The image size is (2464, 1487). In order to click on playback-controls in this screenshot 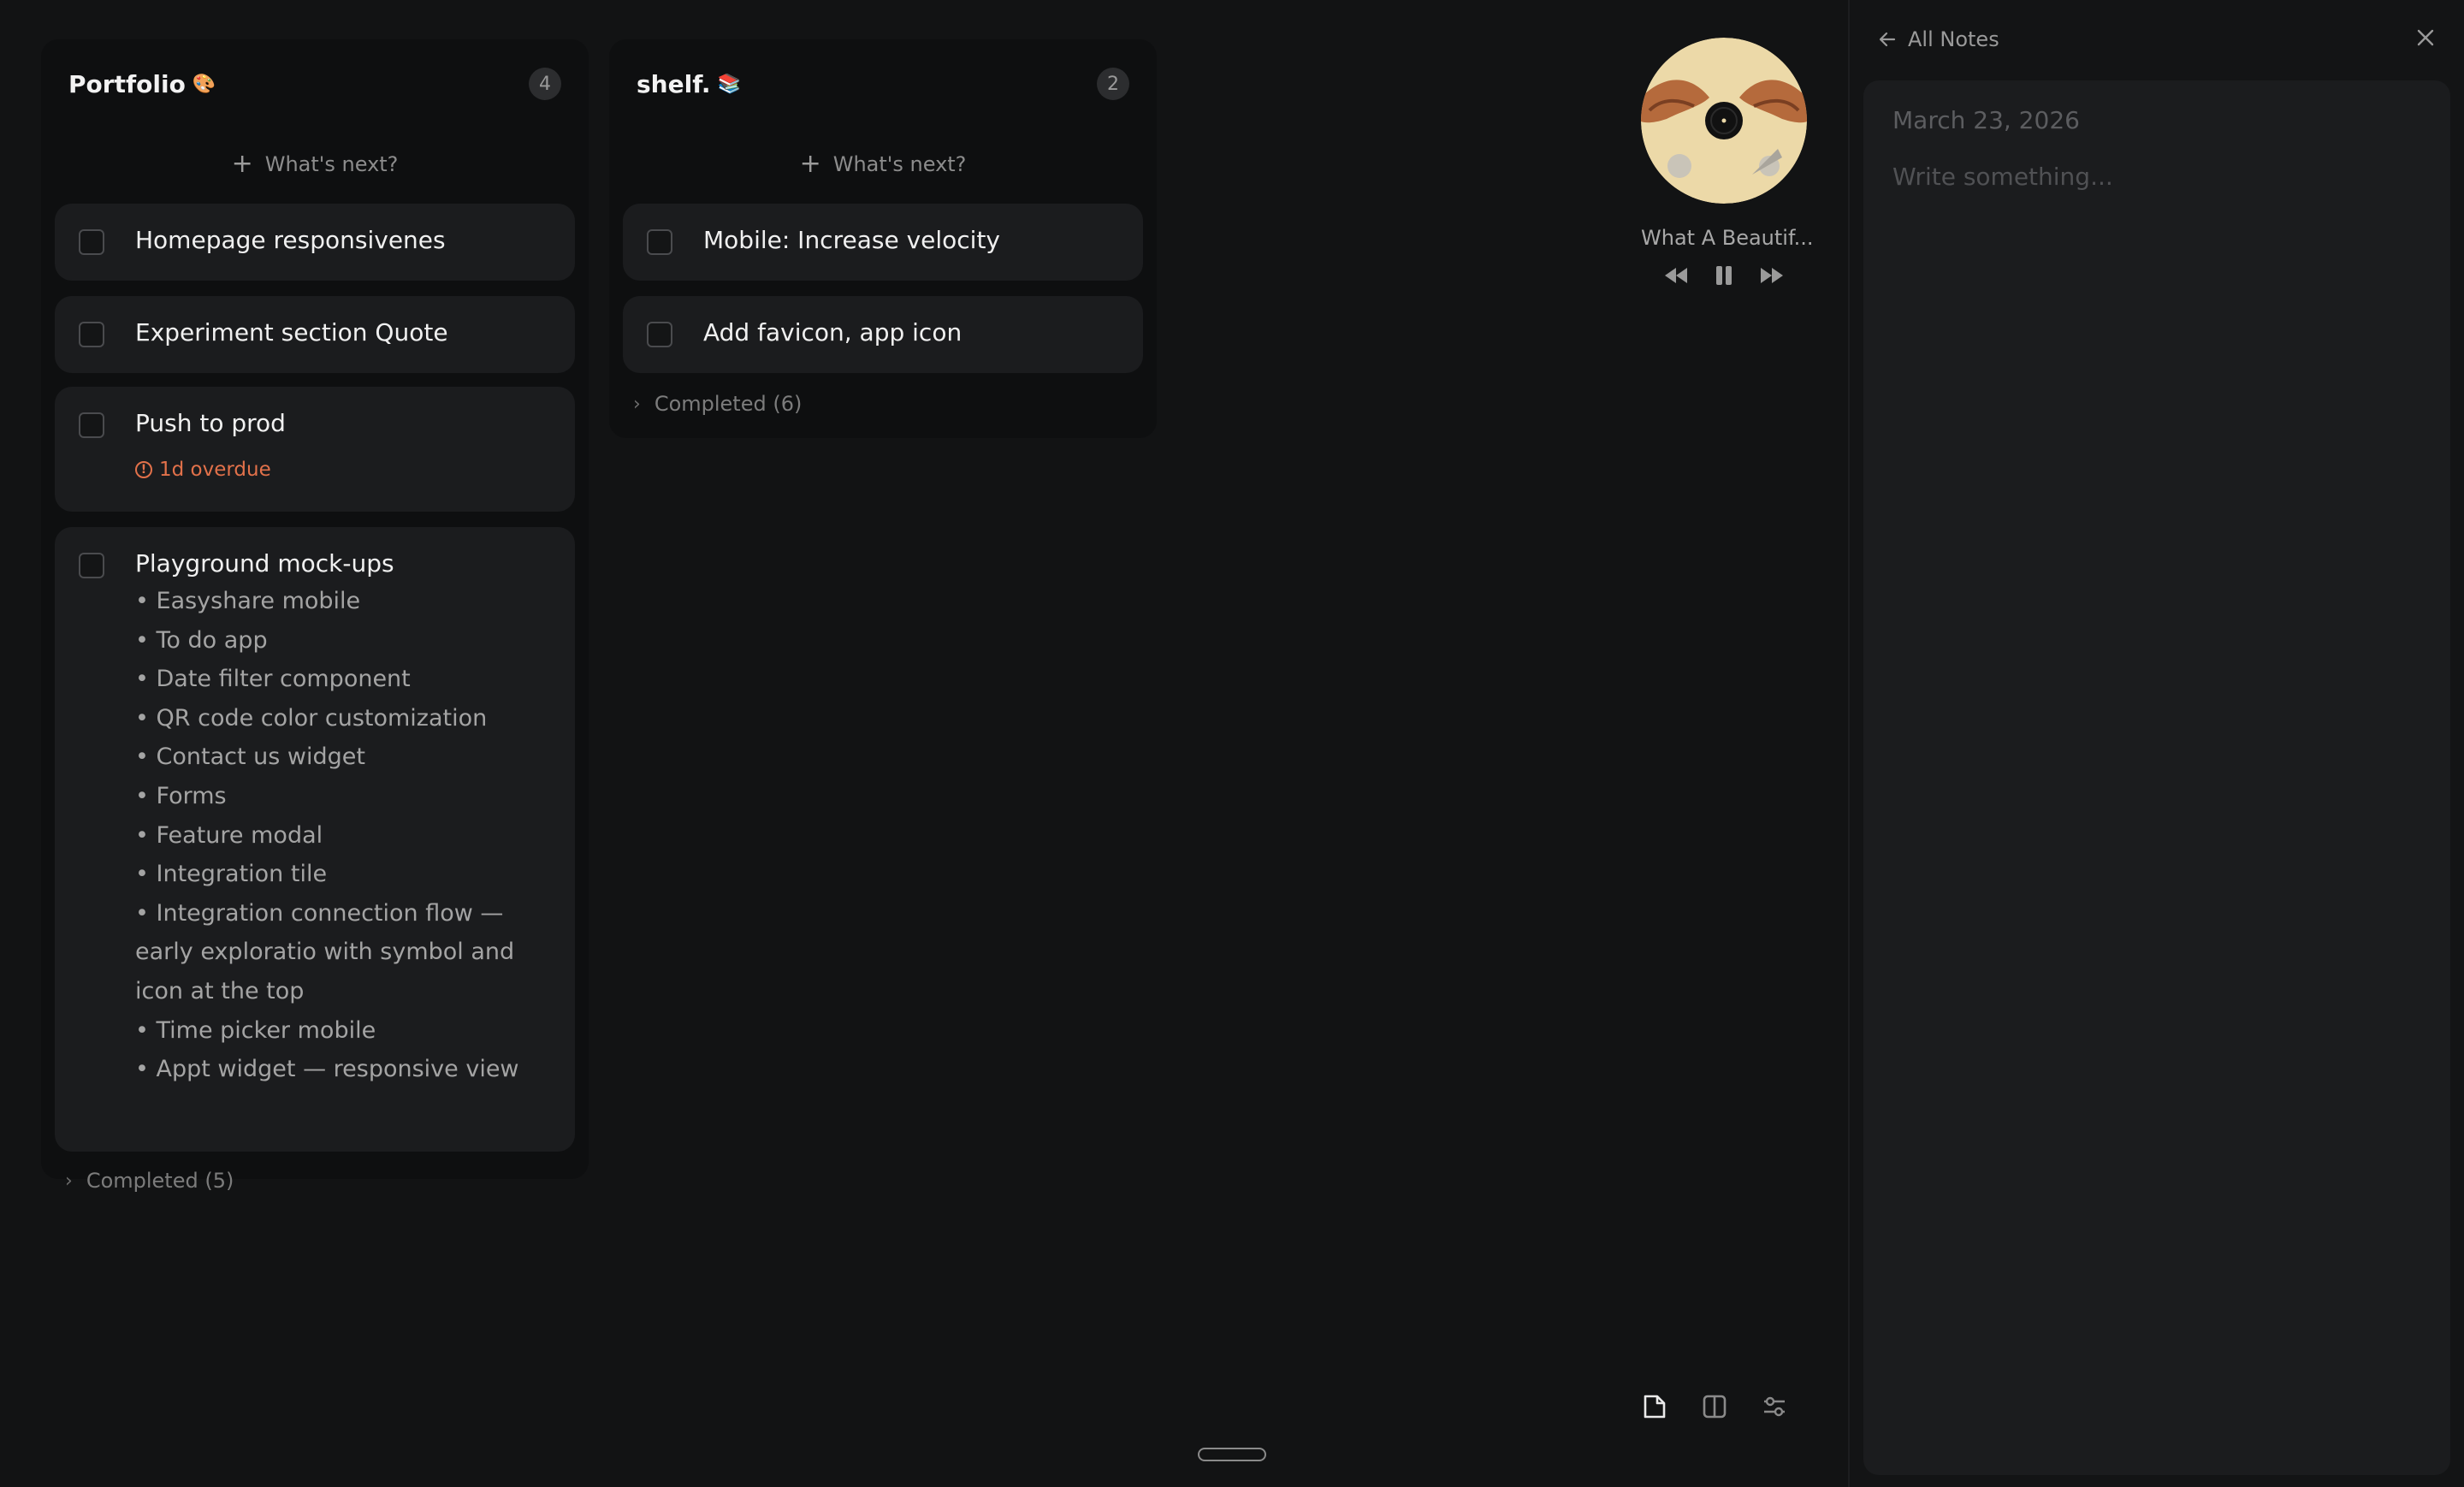, I will do `click(1724, 275)`.